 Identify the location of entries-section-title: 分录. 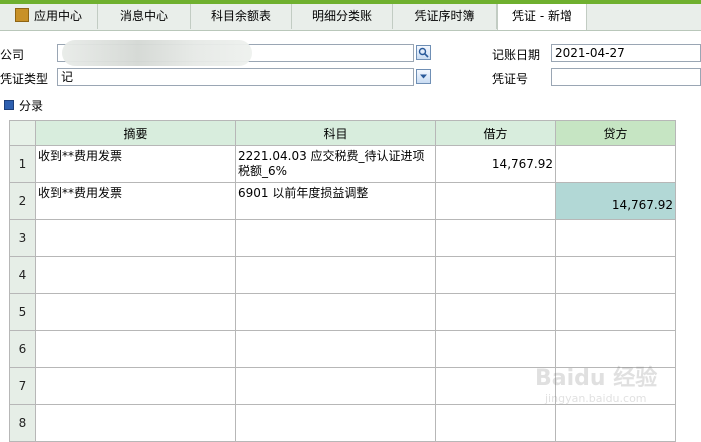
(23, 105).